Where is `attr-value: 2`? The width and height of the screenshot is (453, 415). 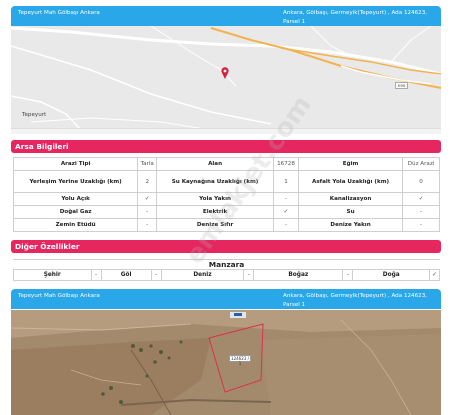 attr-value: 2 is located at coordinates (147, 181).